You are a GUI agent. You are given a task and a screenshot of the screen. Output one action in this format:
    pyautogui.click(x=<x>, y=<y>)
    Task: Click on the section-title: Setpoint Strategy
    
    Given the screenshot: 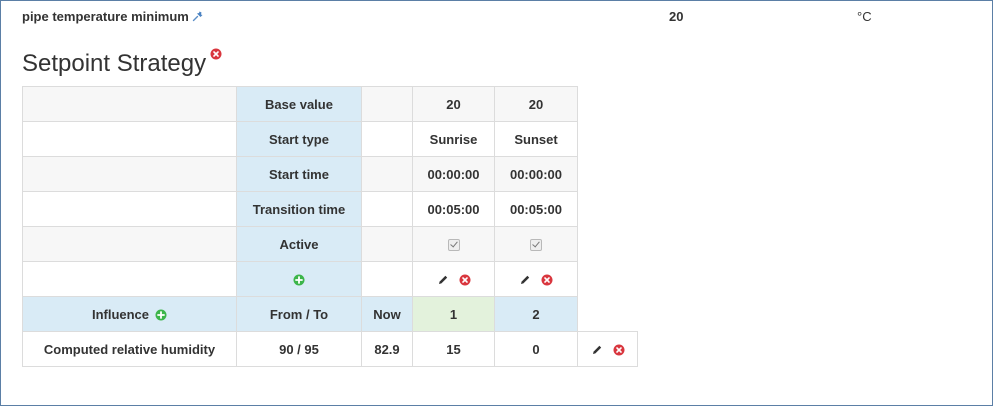 What is the action you would take?
    pyautogui.click(x=122, y=63)
    